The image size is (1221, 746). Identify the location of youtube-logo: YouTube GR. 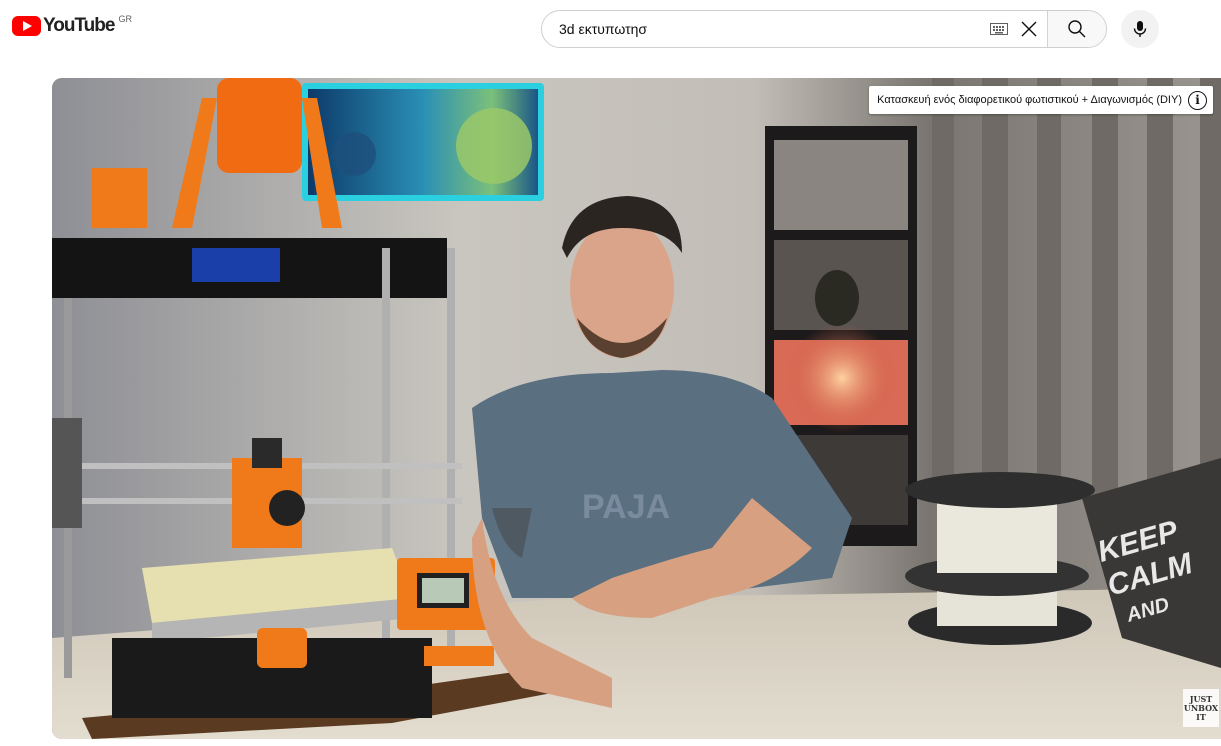
(72, 25).